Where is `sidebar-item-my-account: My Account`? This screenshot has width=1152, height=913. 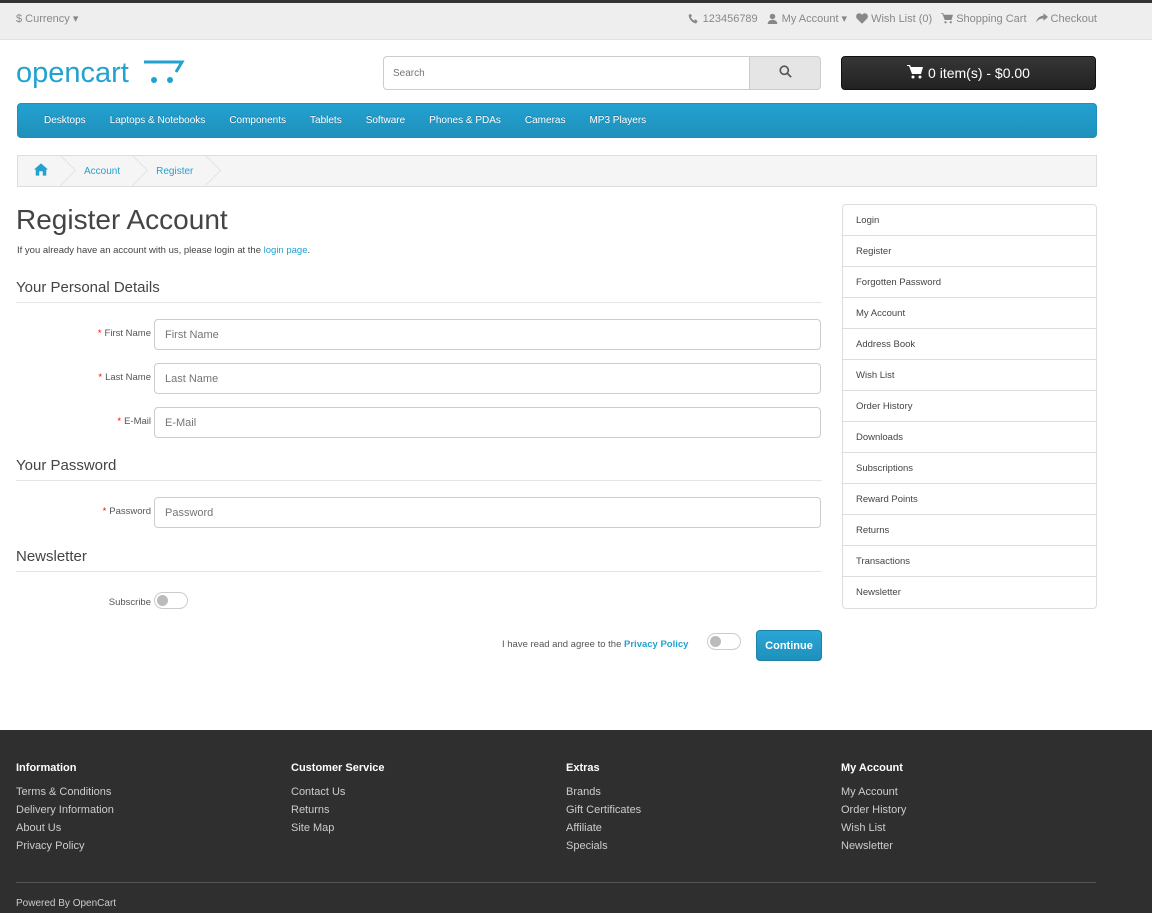
sidebar-item-my-account: My Account is located at coordinates (969, 313).